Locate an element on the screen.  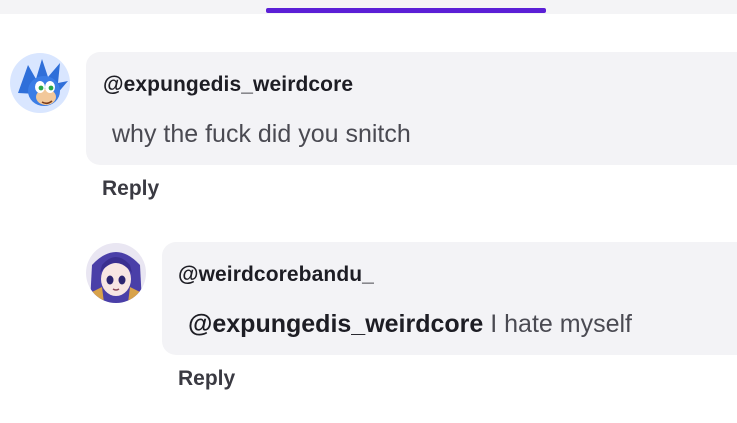
avatar-sonic-icon is located at coordinates (40, 83).